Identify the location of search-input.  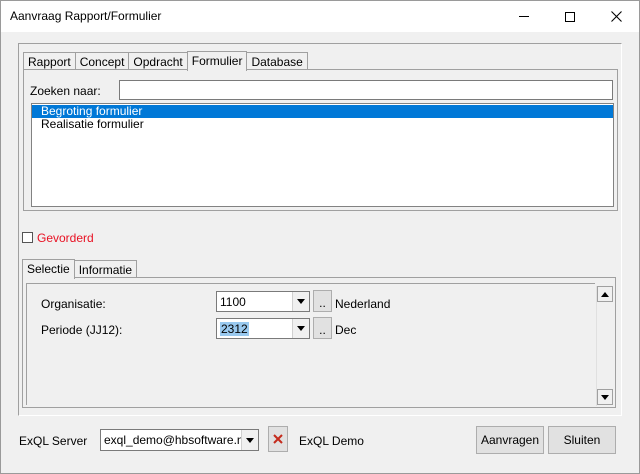
(366, 90).